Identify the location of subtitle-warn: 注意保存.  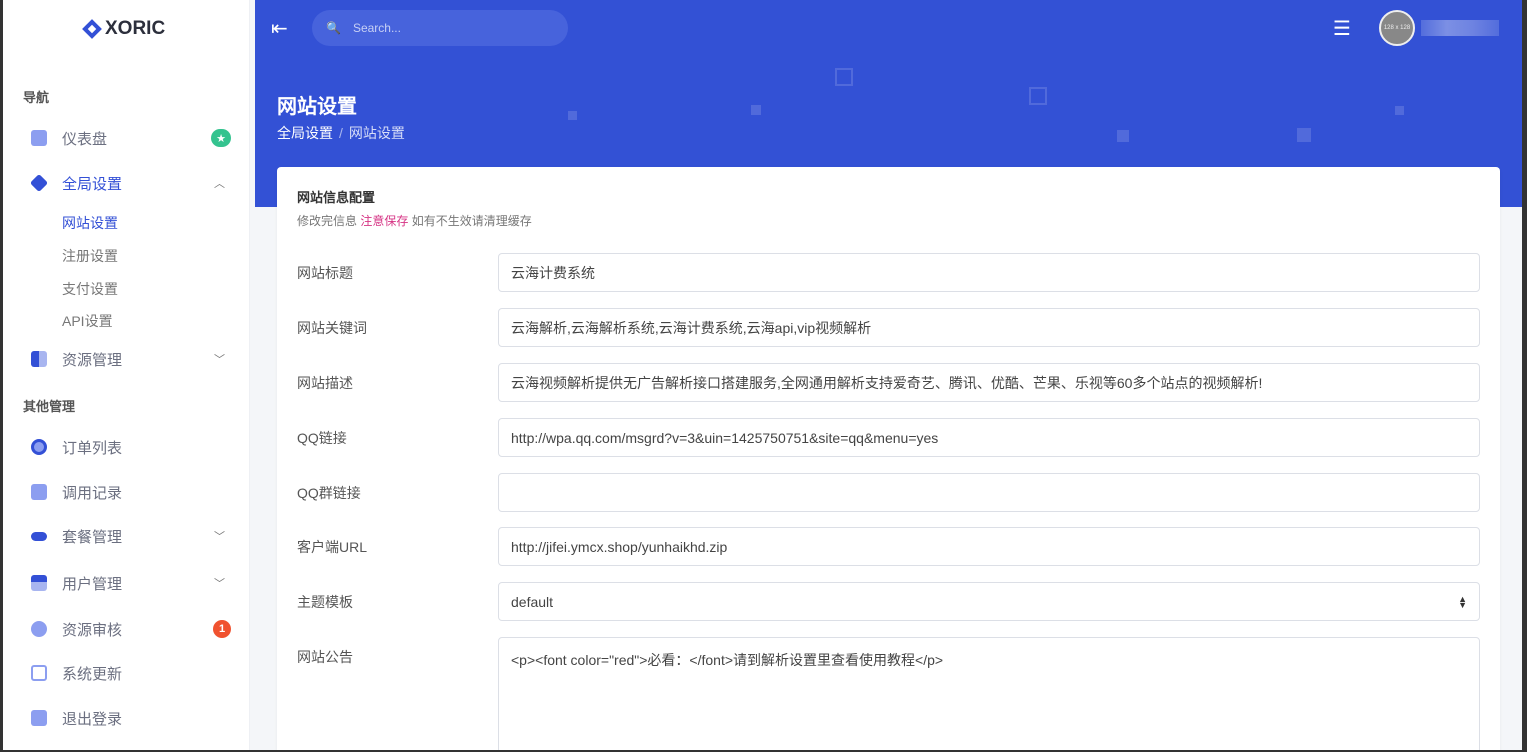
(384, 221).